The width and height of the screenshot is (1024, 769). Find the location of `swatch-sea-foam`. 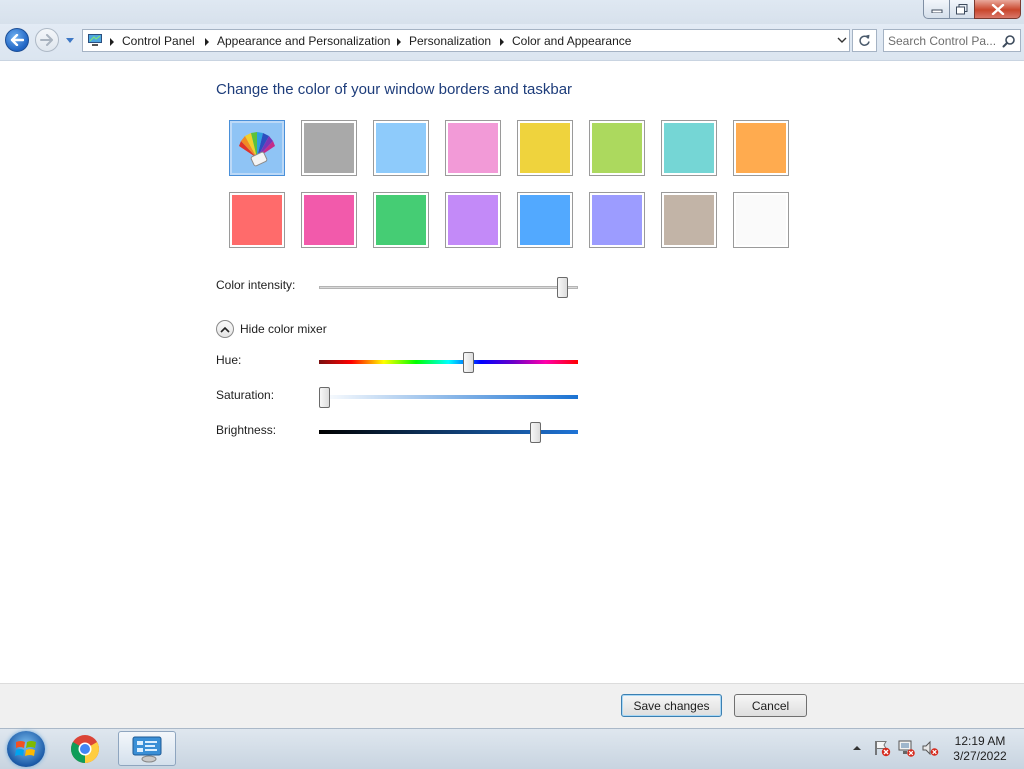

swatch-sea-foam is located at coordinates (689, 148).